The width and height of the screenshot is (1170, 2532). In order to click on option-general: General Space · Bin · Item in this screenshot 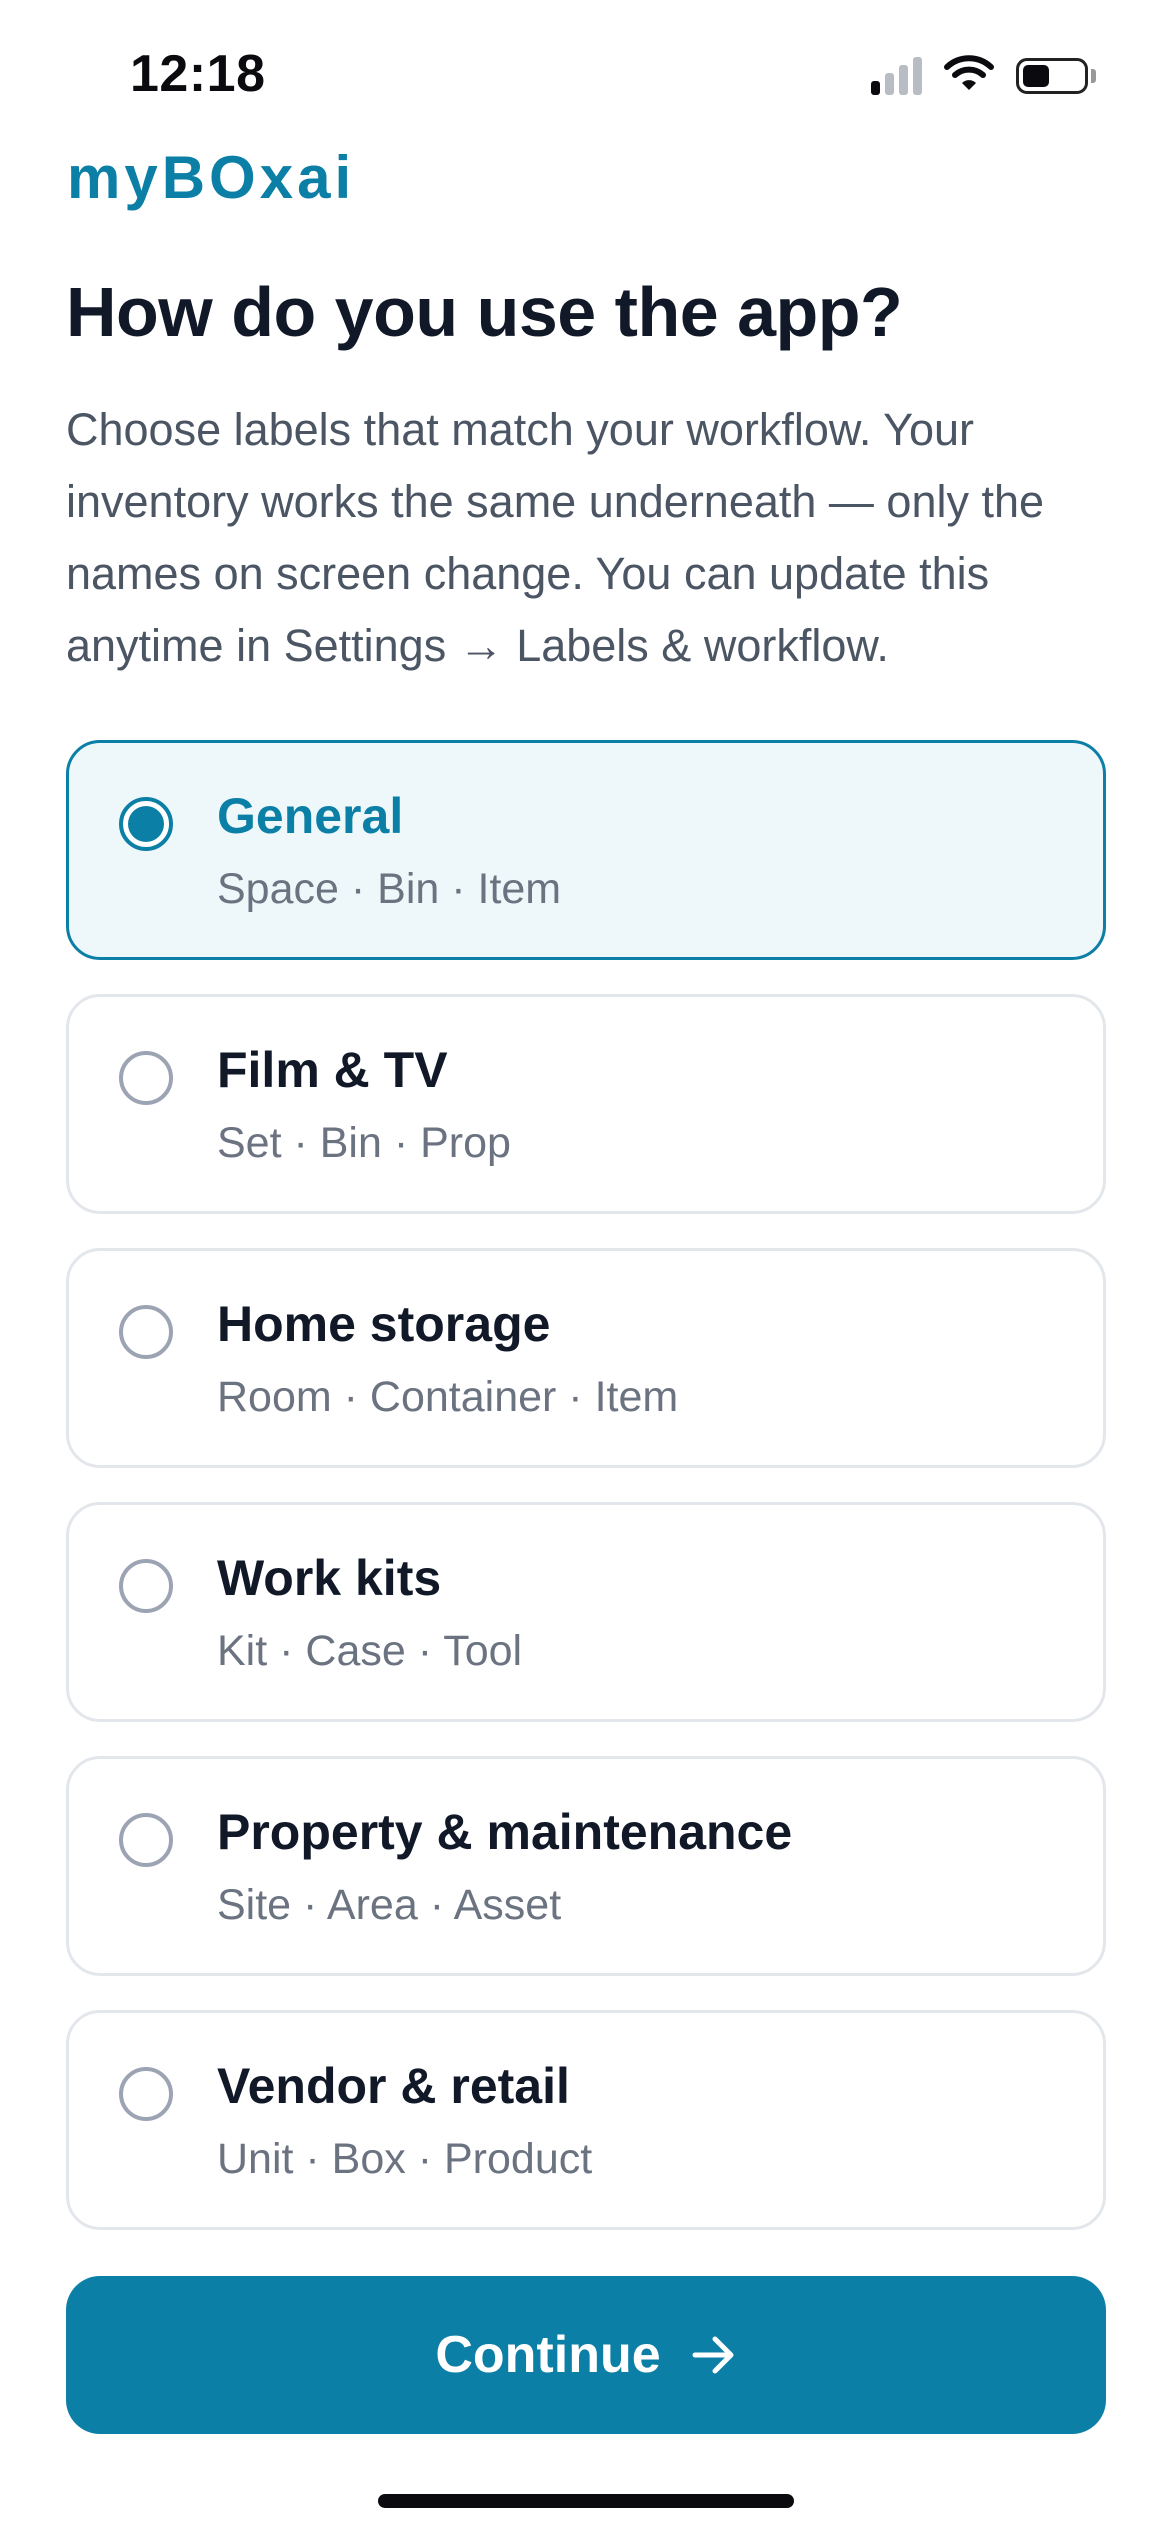, I will do `click(586, 850)`.